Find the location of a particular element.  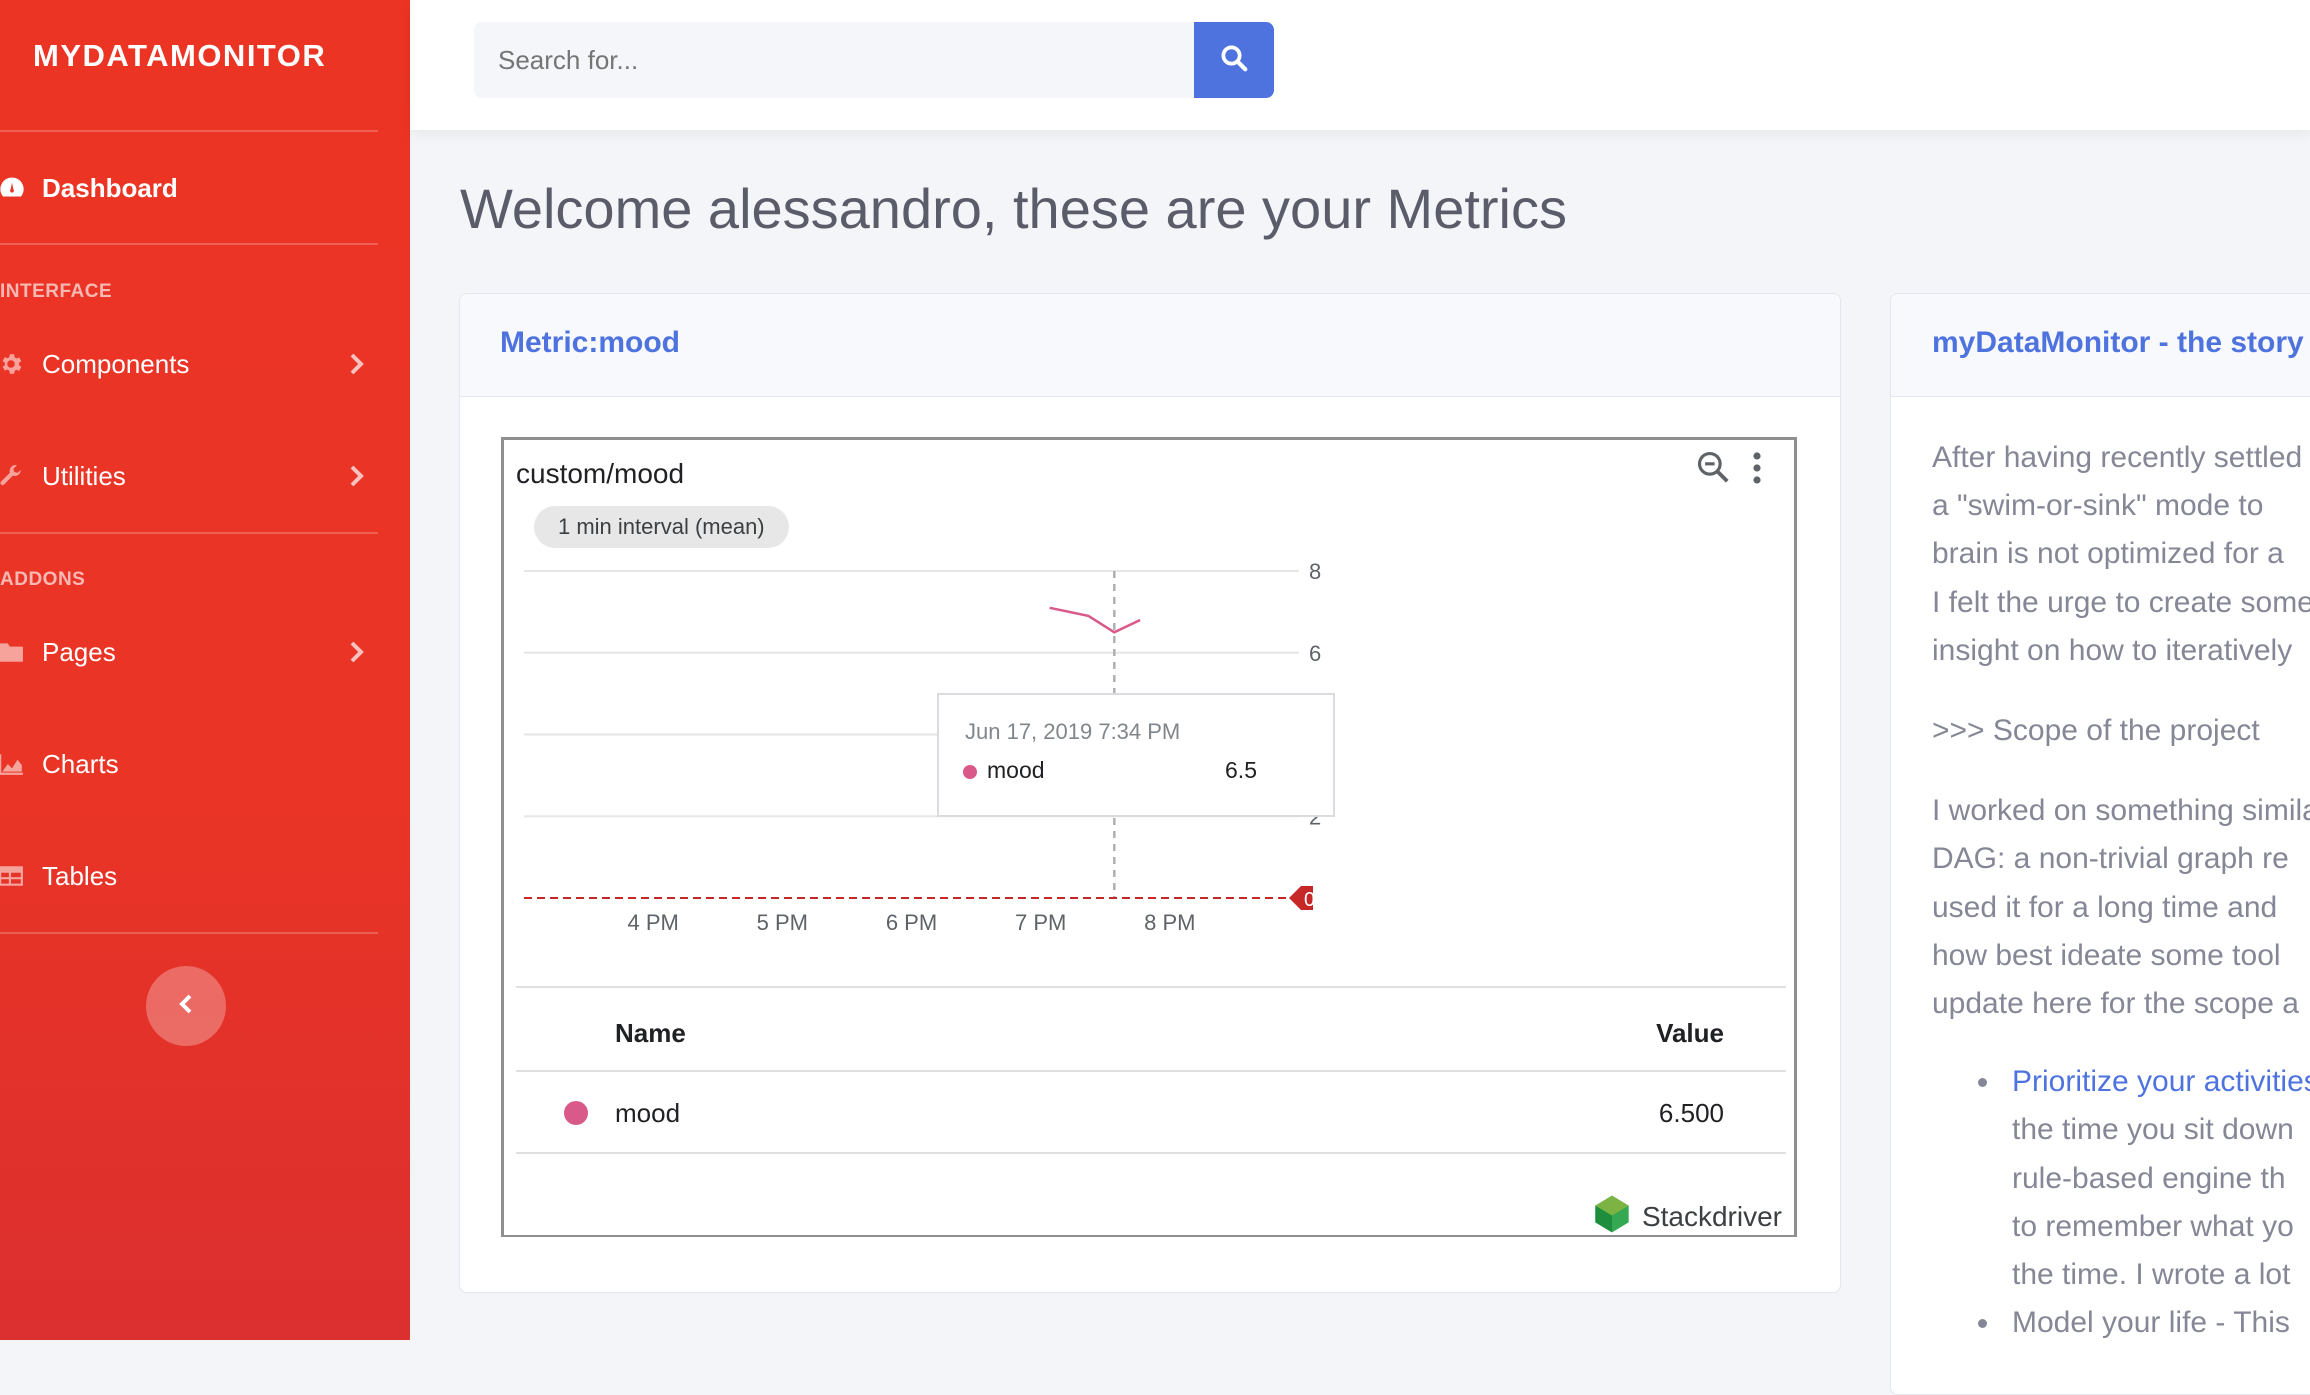

series-color-dot is located at coordinates (576, 1113).